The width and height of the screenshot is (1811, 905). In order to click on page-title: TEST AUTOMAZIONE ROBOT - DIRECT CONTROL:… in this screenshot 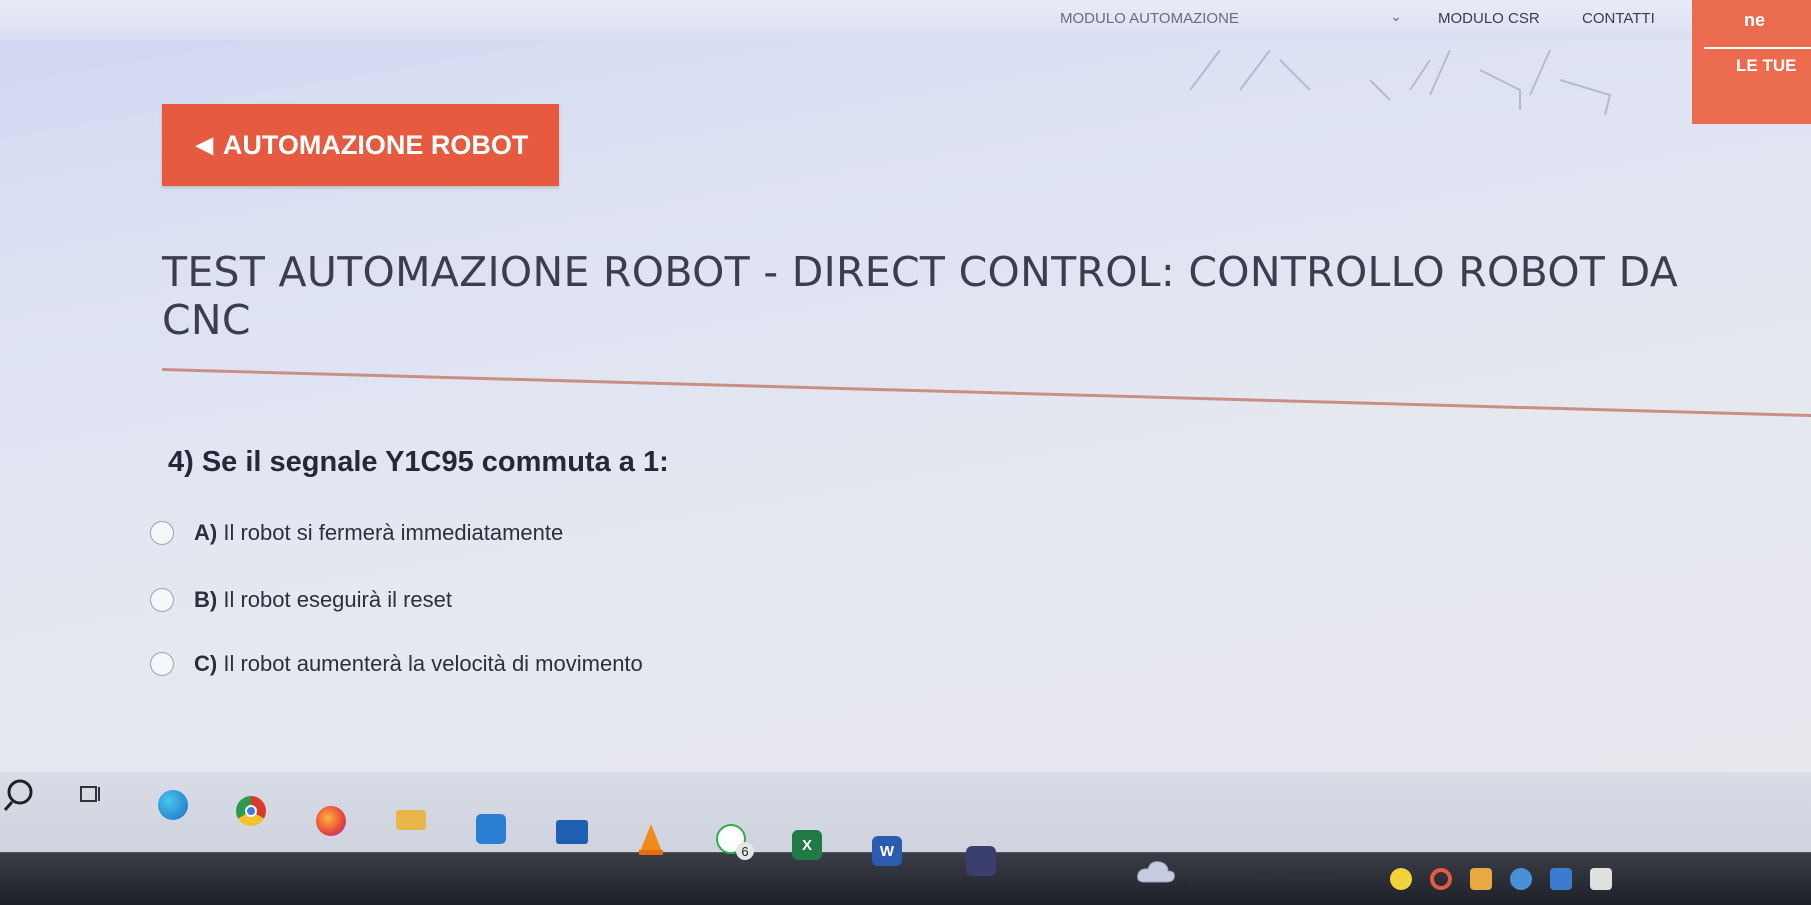, I will do `click(986, 296)`.